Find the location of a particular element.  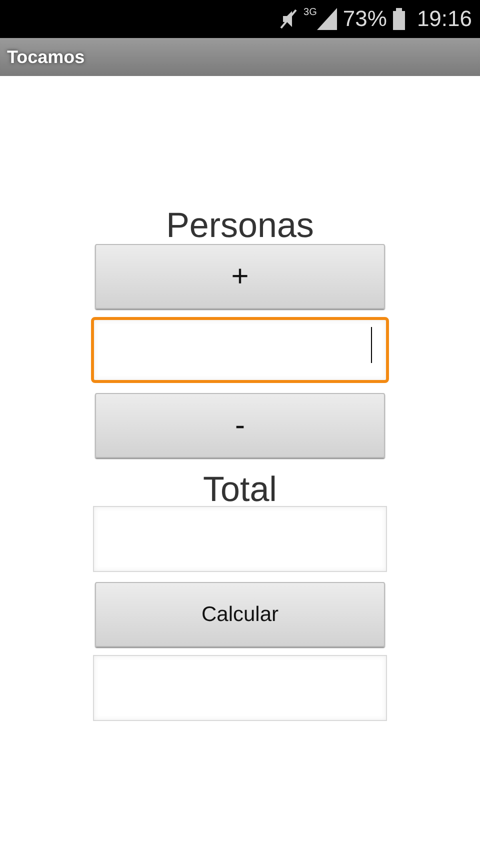

network-type: 3G is located at coordinates (310, 13).